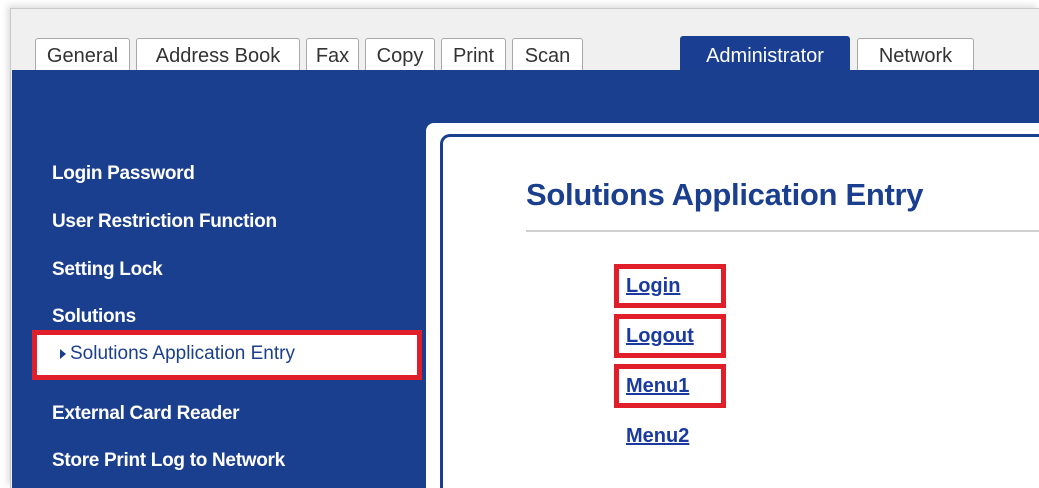 The width and height of the screenshot is (1039, 488). Describe the element at coordinates (82, 55) in the screenshot. I see `tab-general: General` at that location.